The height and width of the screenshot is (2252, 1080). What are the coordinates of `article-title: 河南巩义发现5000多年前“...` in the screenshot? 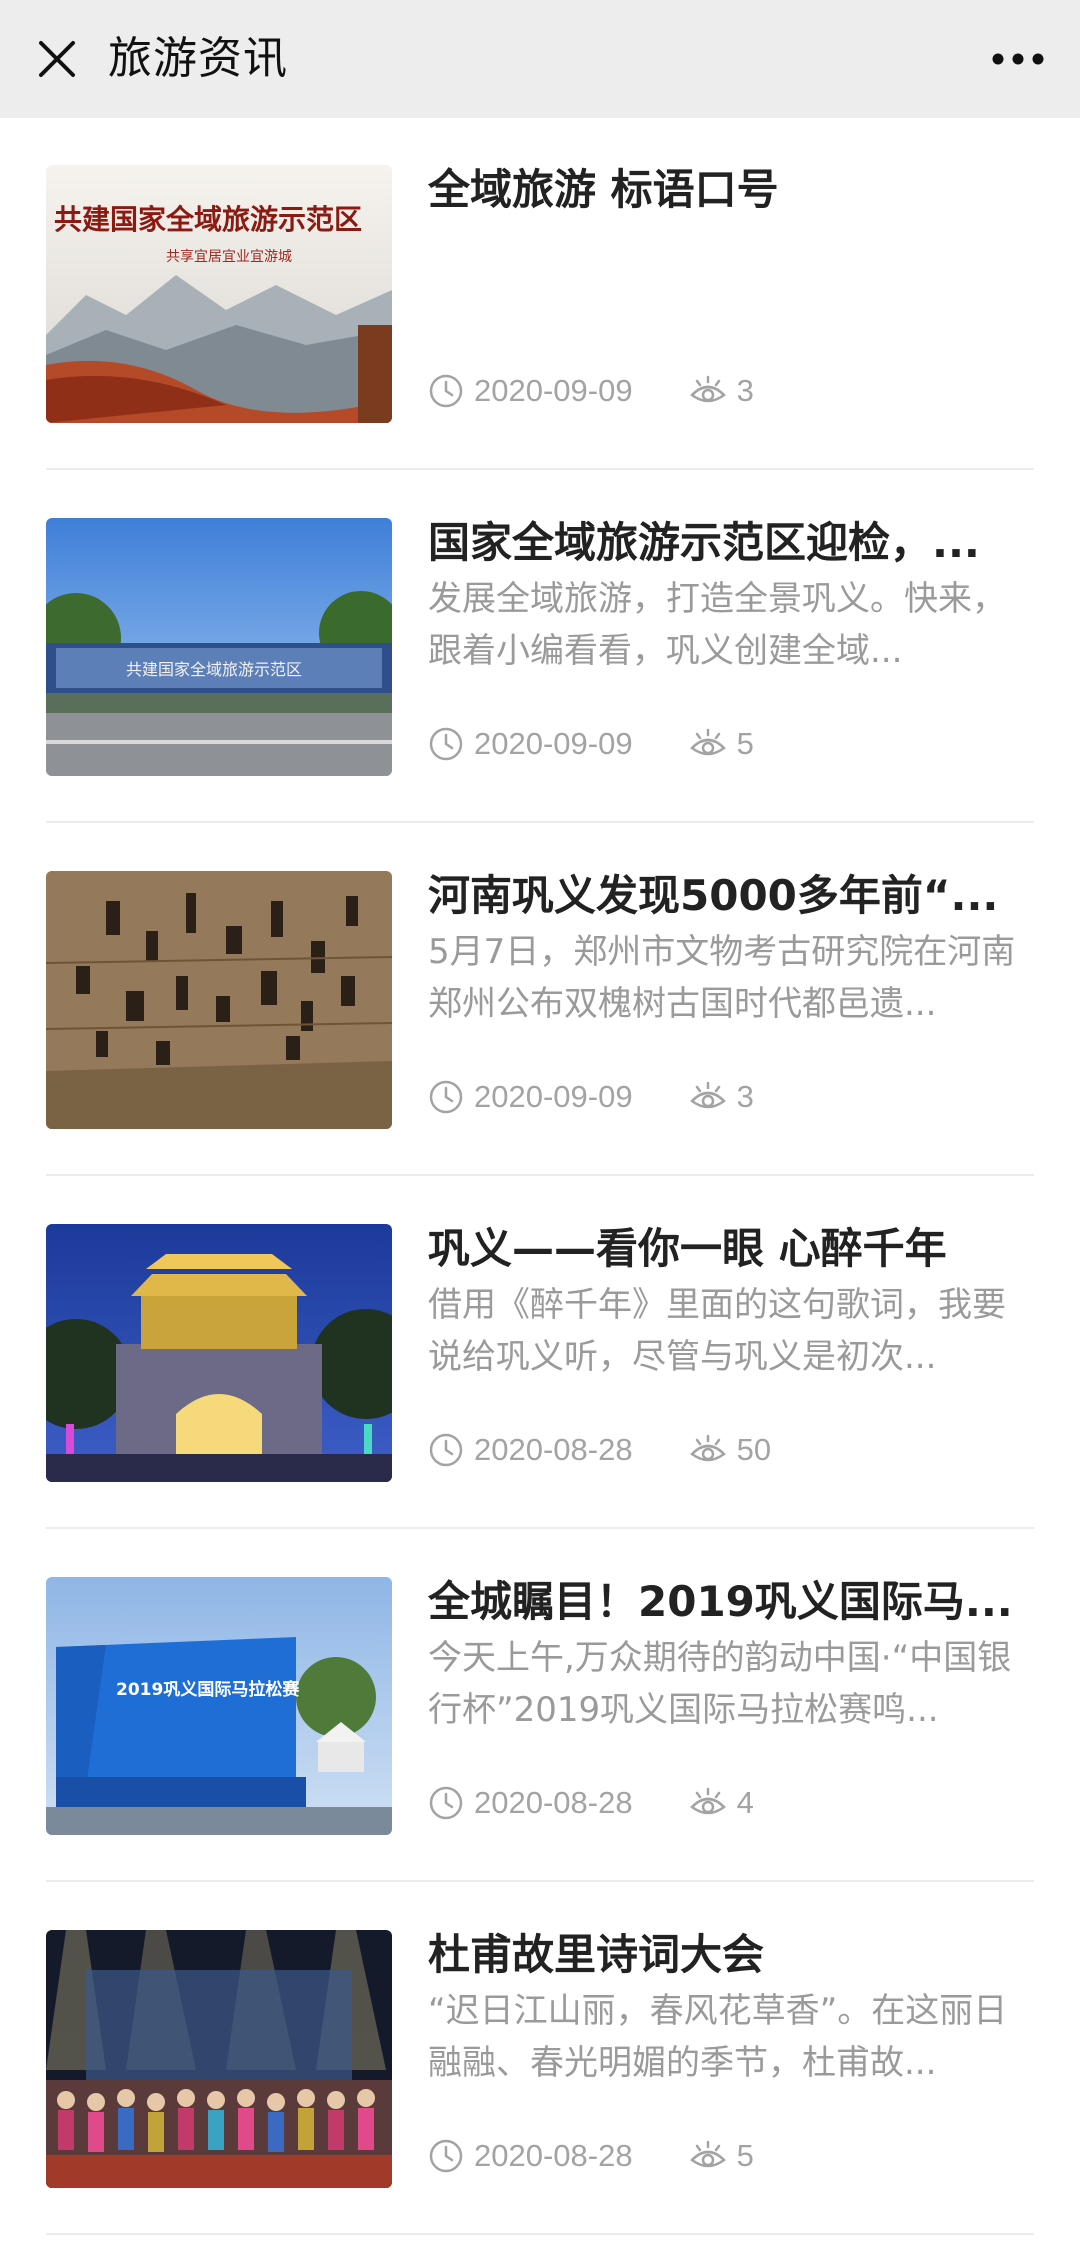 It's located at (713, 895).